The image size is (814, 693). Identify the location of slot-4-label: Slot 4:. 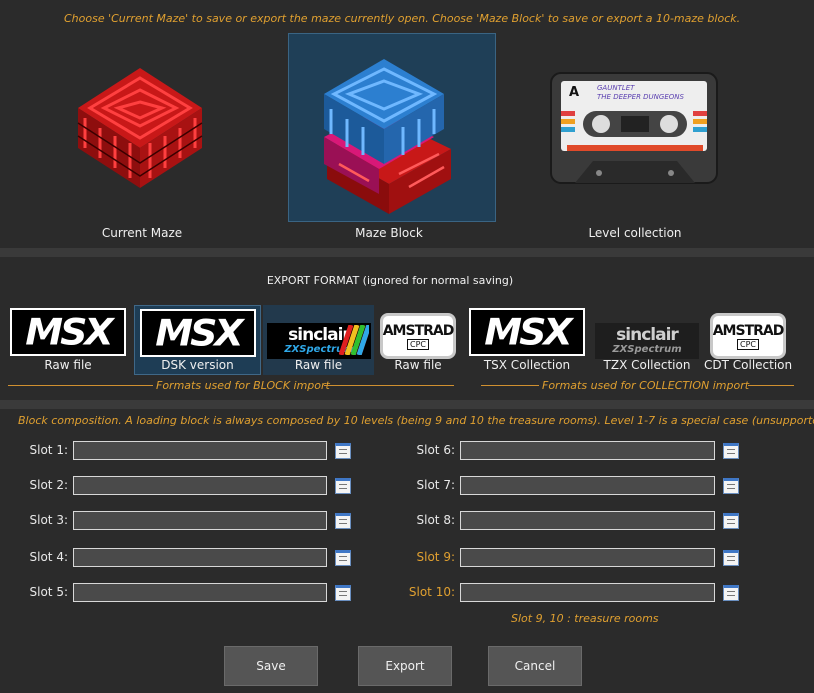
(49, 557).